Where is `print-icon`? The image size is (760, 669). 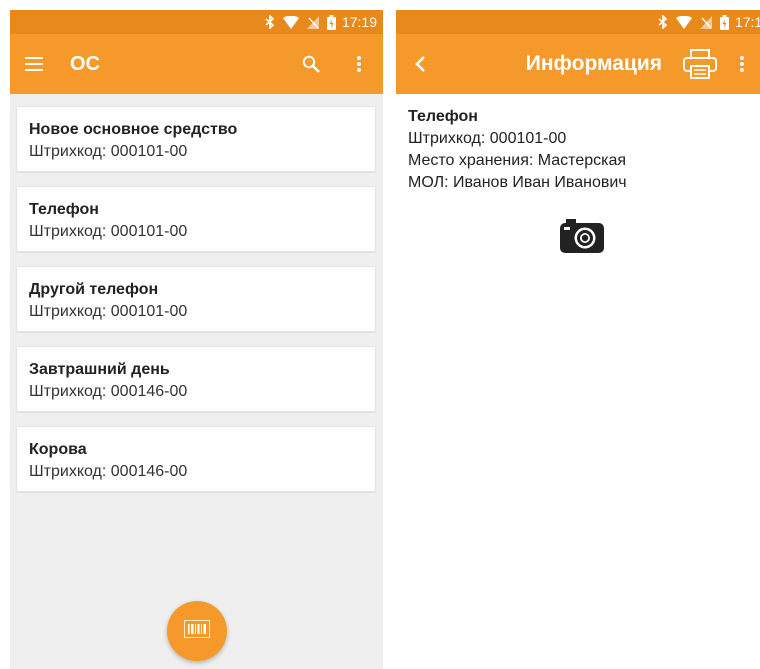 print-icon is located at coordinates (700, 64).